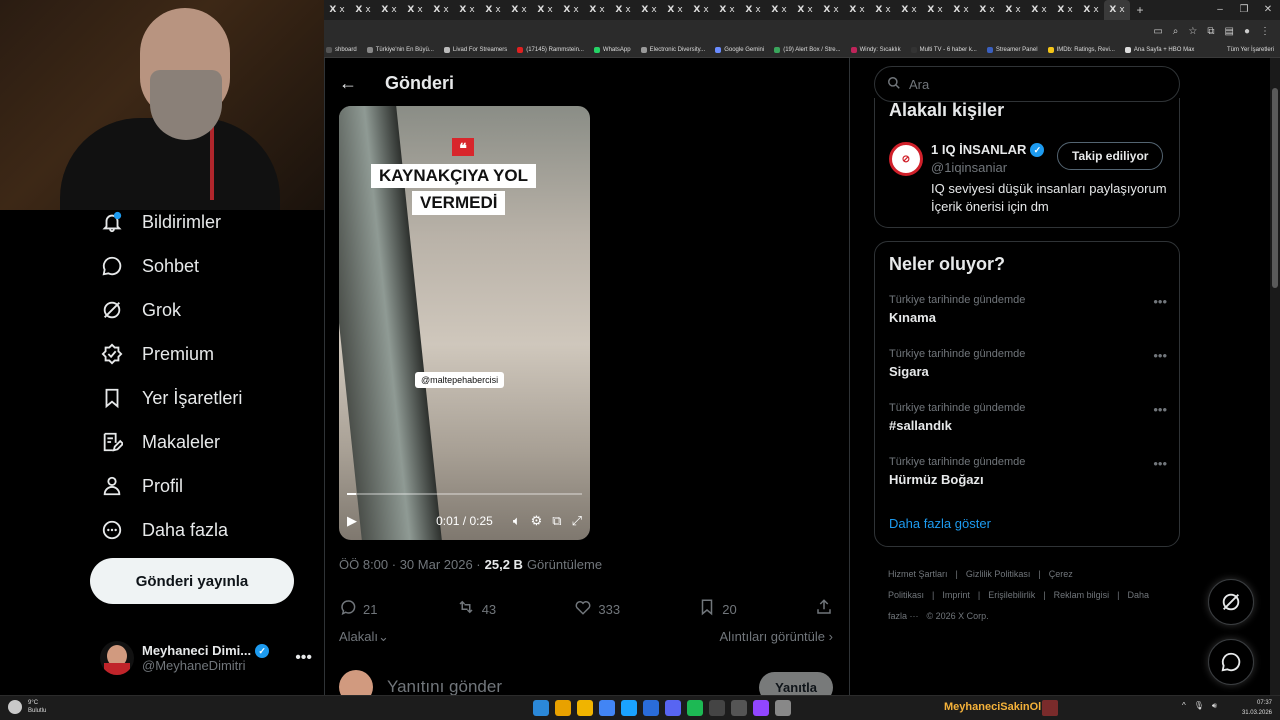  Describe the element at coordinates (160, 222) in the screenshot. I see `sidebar-item-notifications: Bildirimler` at that location.